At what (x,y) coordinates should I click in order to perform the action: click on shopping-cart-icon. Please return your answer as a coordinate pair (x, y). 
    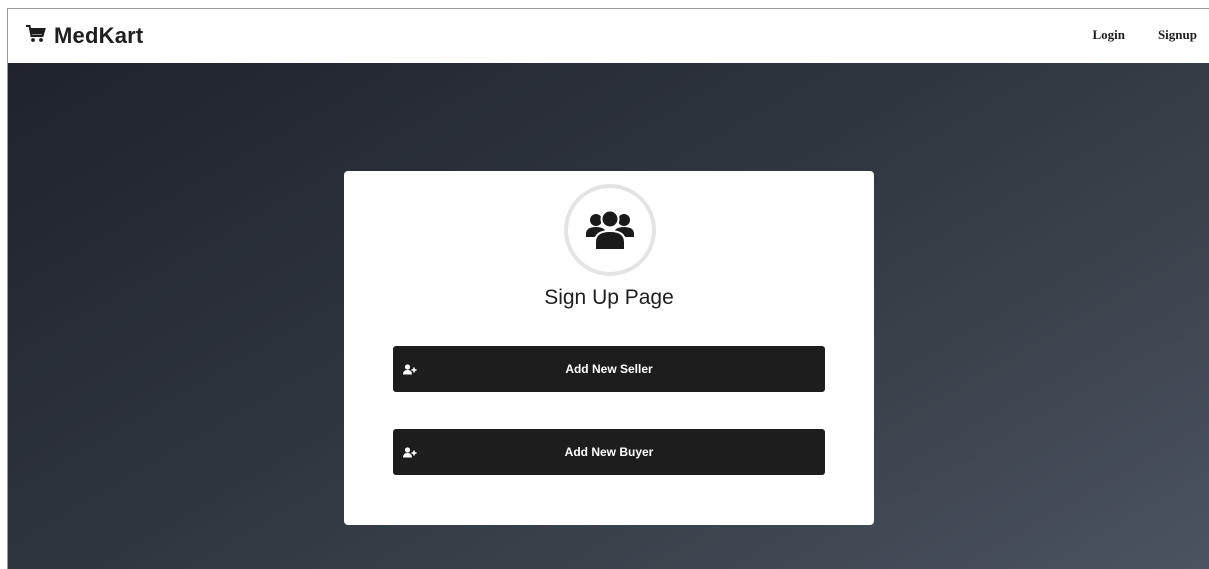
    Looking at the image, I should click on (36, 36).